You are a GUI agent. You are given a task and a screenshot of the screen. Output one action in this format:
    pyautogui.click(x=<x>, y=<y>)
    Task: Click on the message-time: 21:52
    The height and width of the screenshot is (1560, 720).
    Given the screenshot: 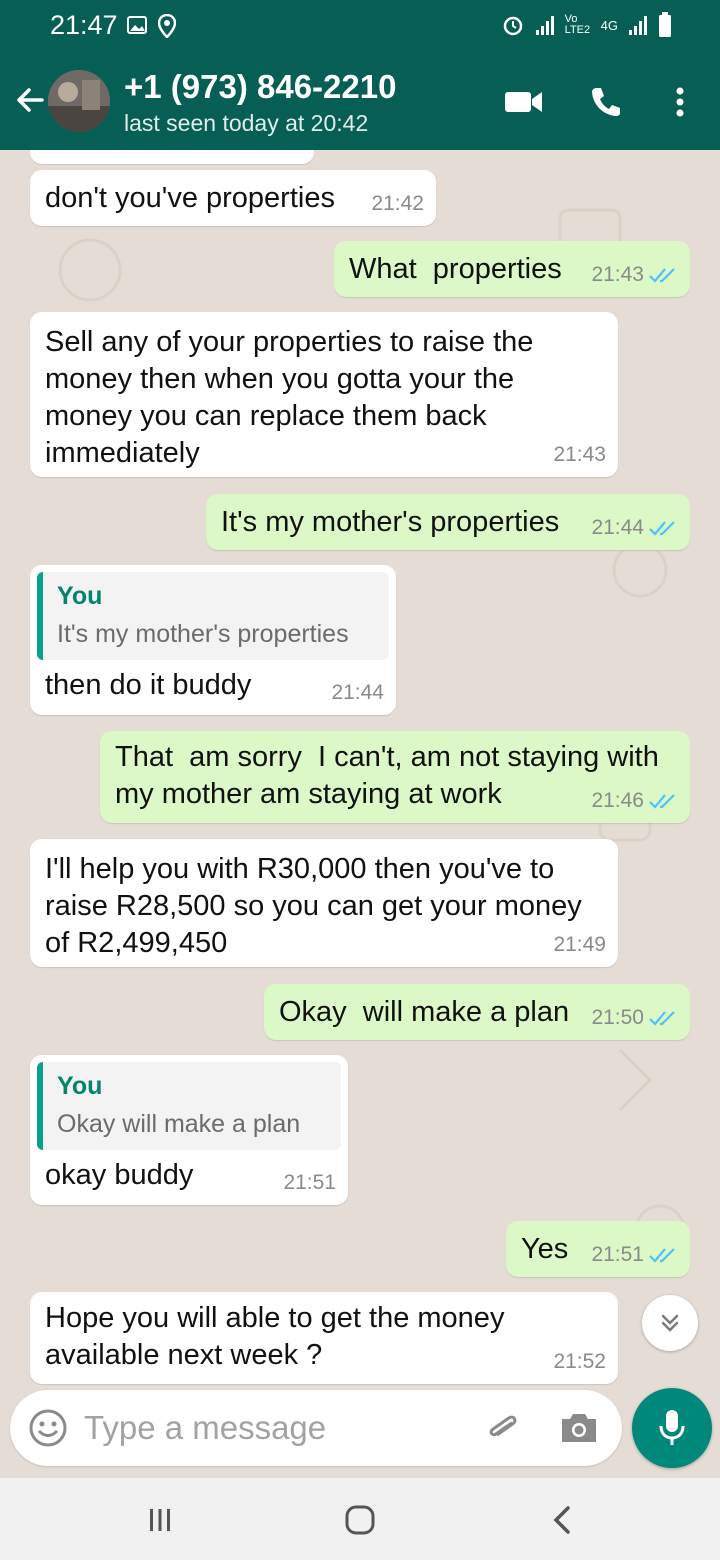 What is the action you would take?
    pyautogui.click(x=579, y=1361)
    